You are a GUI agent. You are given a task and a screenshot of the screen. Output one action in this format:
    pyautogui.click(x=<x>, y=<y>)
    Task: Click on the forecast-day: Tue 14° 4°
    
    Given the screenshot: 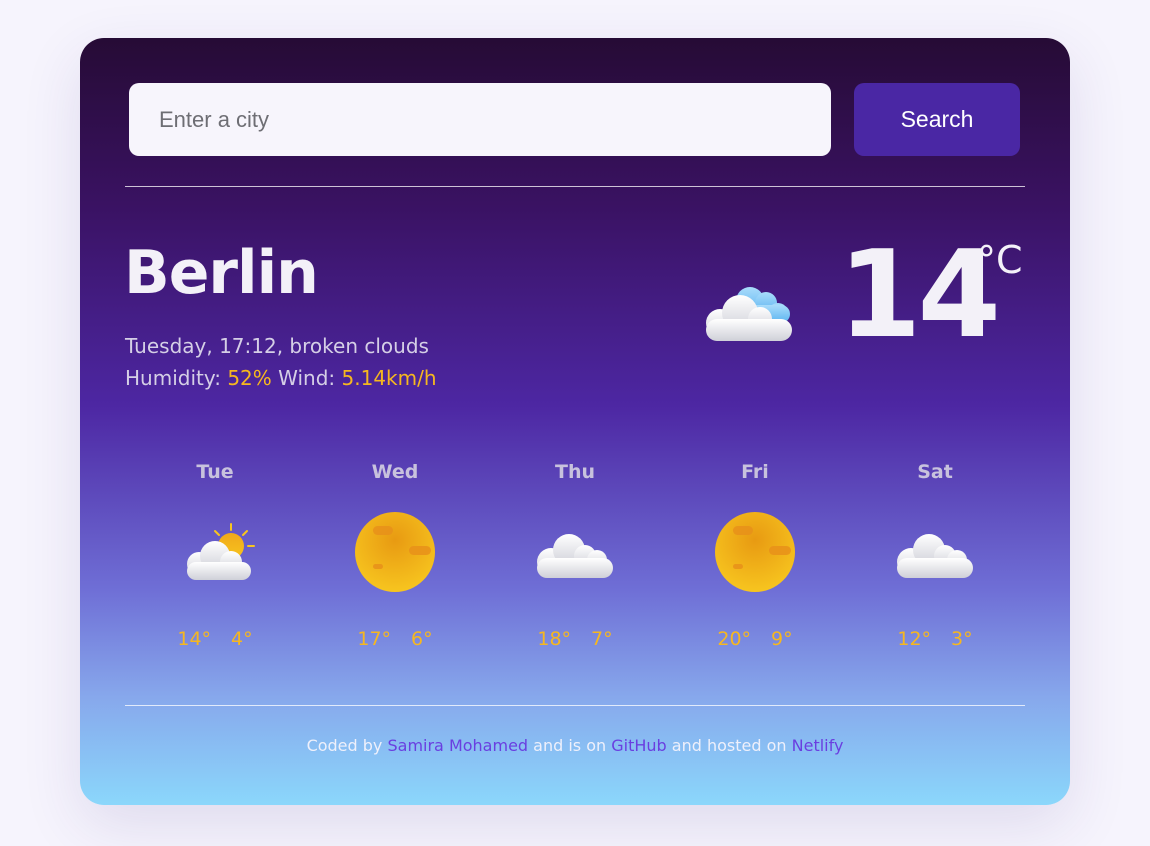 What is the action you would take?
    pyautogui.click(x=215, y=553)
    